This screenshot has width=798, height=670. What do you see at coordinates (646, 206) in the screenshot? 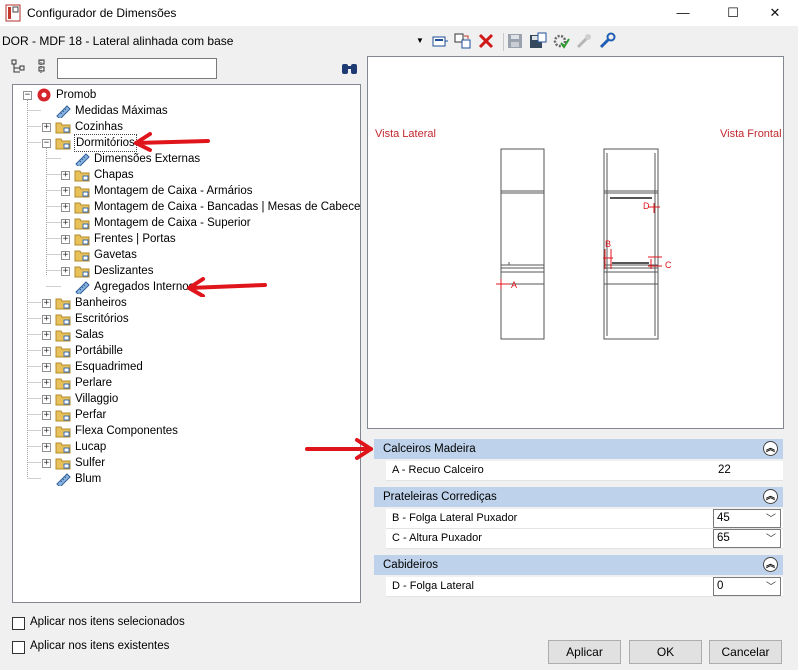
I see `marker-d: D` at bounding box center [646, 206].